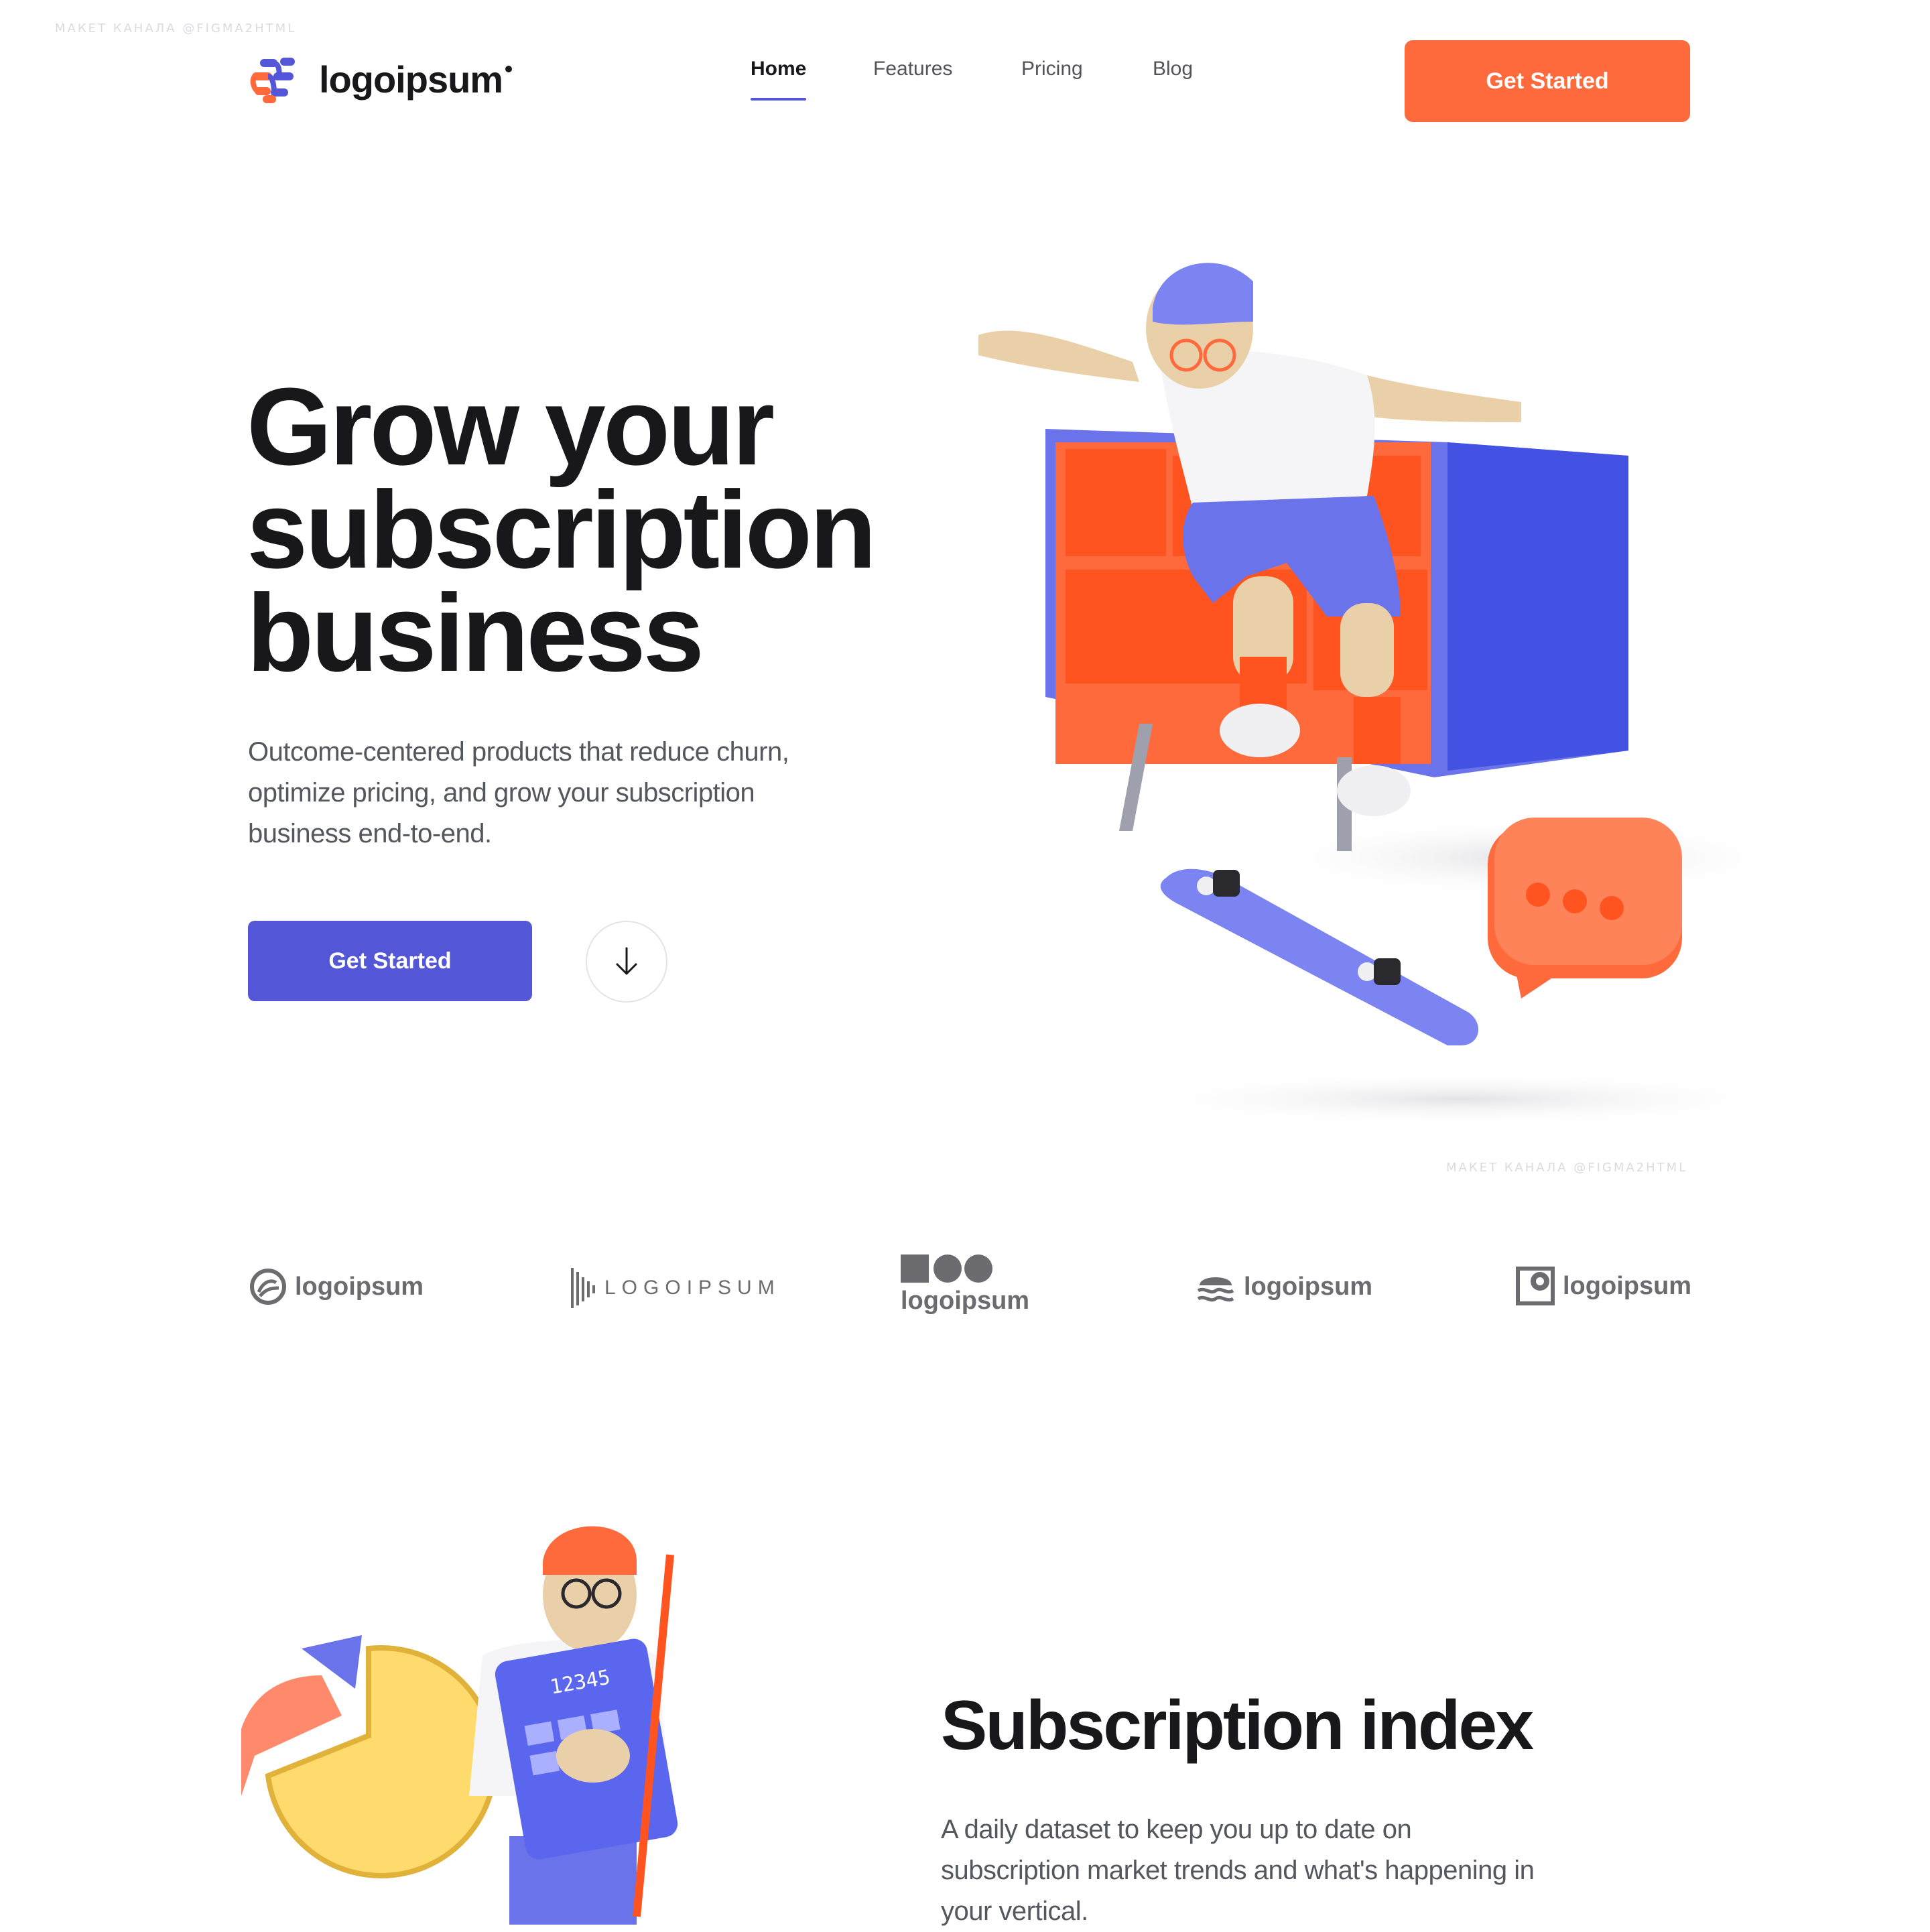  I want to click on watermark-top: МАКЕТ КАНАЛА @FIGMA2HTML, so click(176, 28).